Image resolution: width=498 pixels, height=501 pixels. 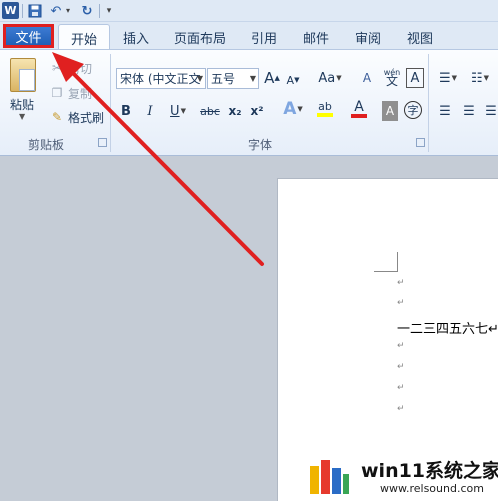 What do you see at coordinates (35, 11) in the screenshot?
I see `save-icon` at bounding box center [35, 11].